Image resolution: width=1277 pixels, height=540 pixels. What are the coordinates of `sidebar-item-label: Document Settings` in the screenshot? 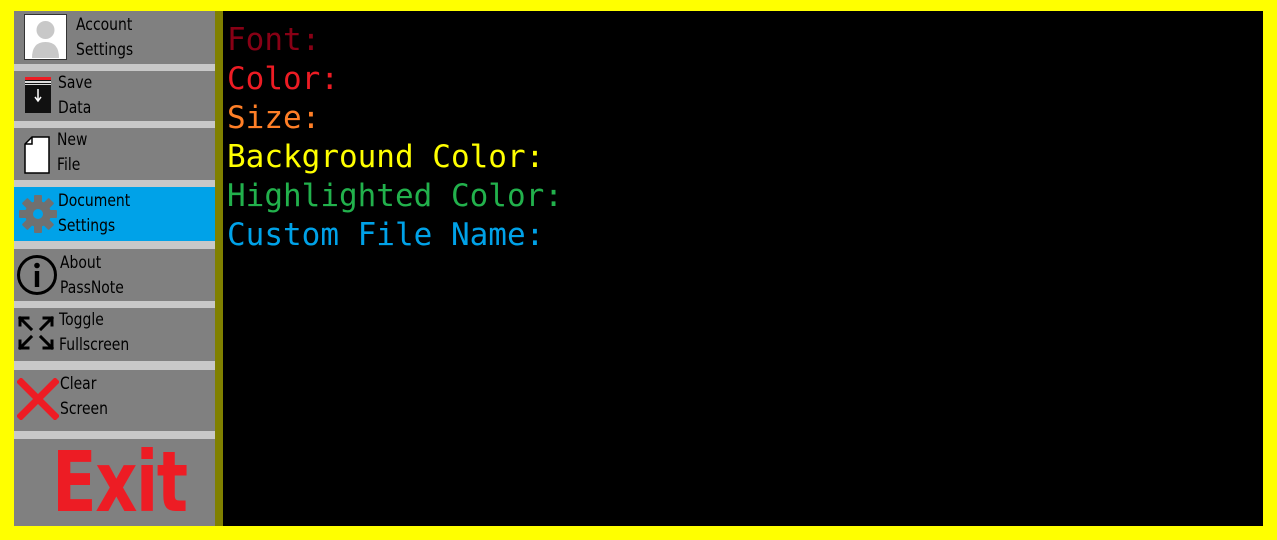 It's located at (94, 213).